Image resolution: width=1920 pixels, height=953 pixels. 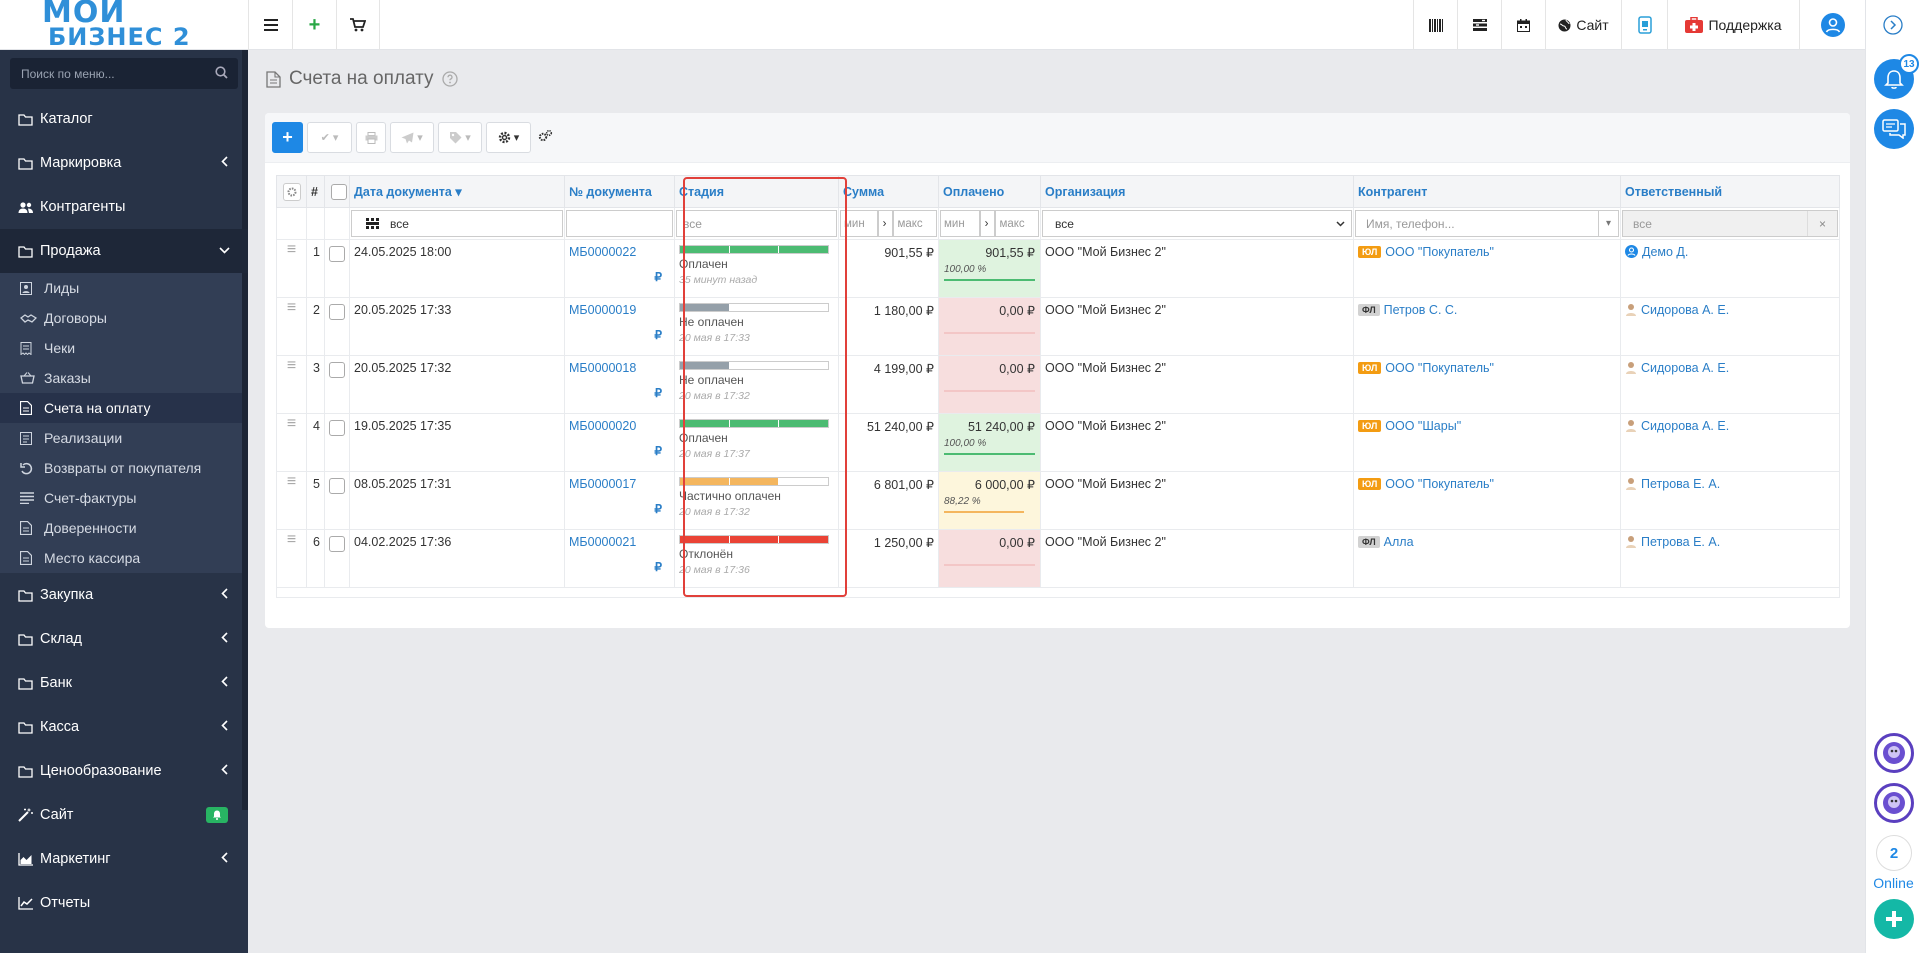 What do you see at coordinates (124, 348) in the screenshot?
I see `sidebar-sub-receipts: Чеки` at bounding box center [124, 348].